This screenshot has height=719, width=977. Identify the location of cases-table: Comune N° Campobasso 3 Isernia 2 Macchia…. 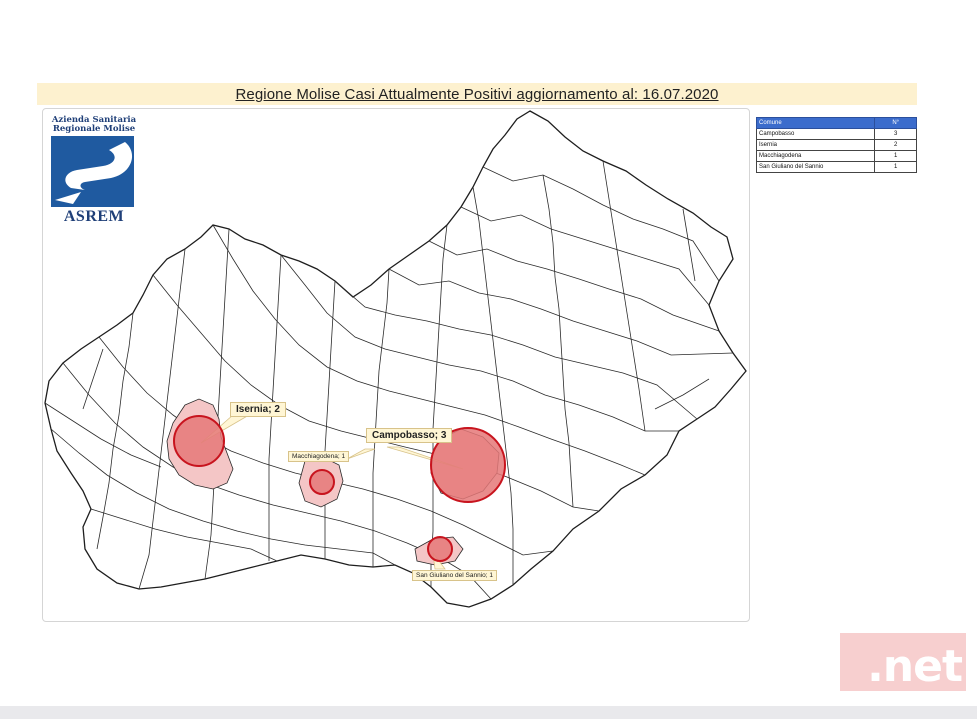
(836, 145).